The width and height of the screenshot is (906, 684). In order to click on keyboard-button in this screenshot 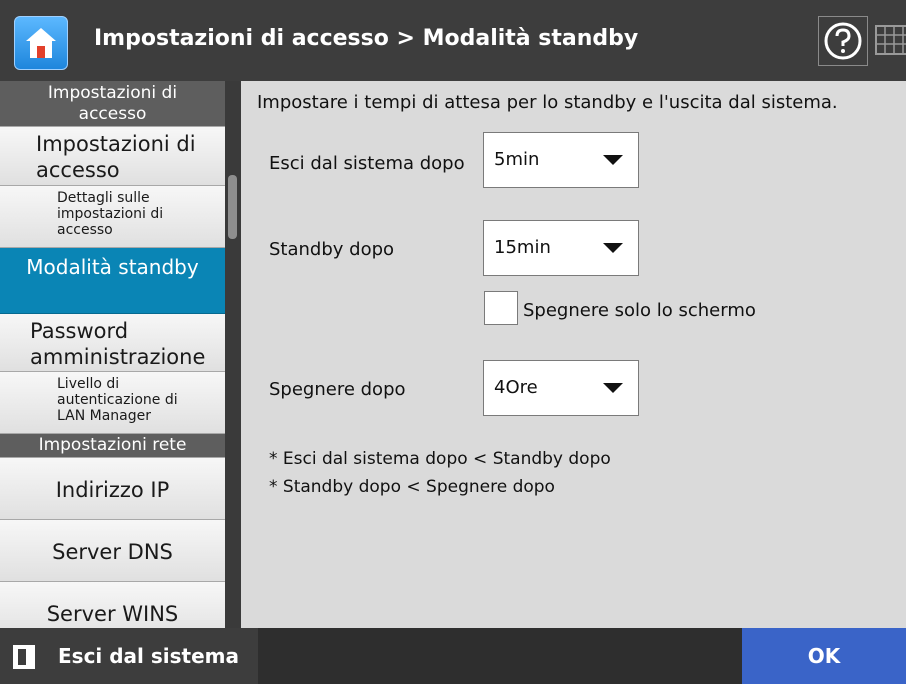, I will do `click(889, 41)`.